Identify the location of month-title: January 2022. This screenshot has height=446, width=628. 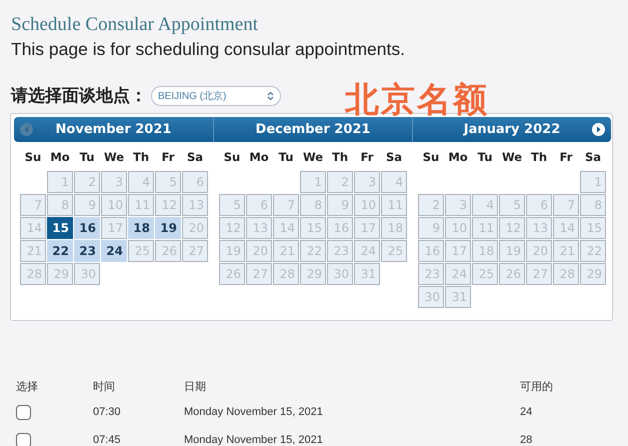
(512, 129).